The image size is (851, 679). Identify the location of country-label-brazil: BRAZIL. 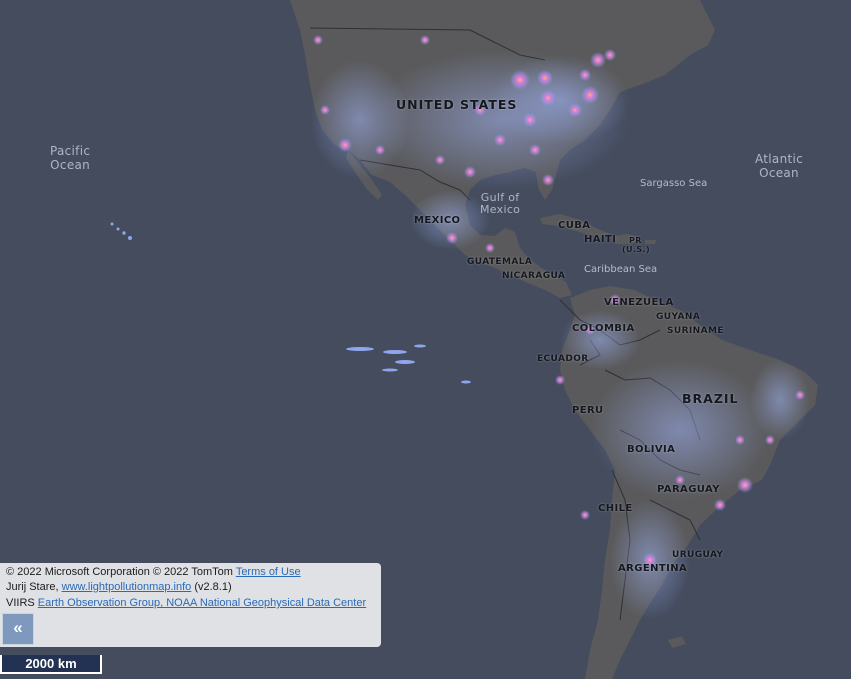
(710, 398).